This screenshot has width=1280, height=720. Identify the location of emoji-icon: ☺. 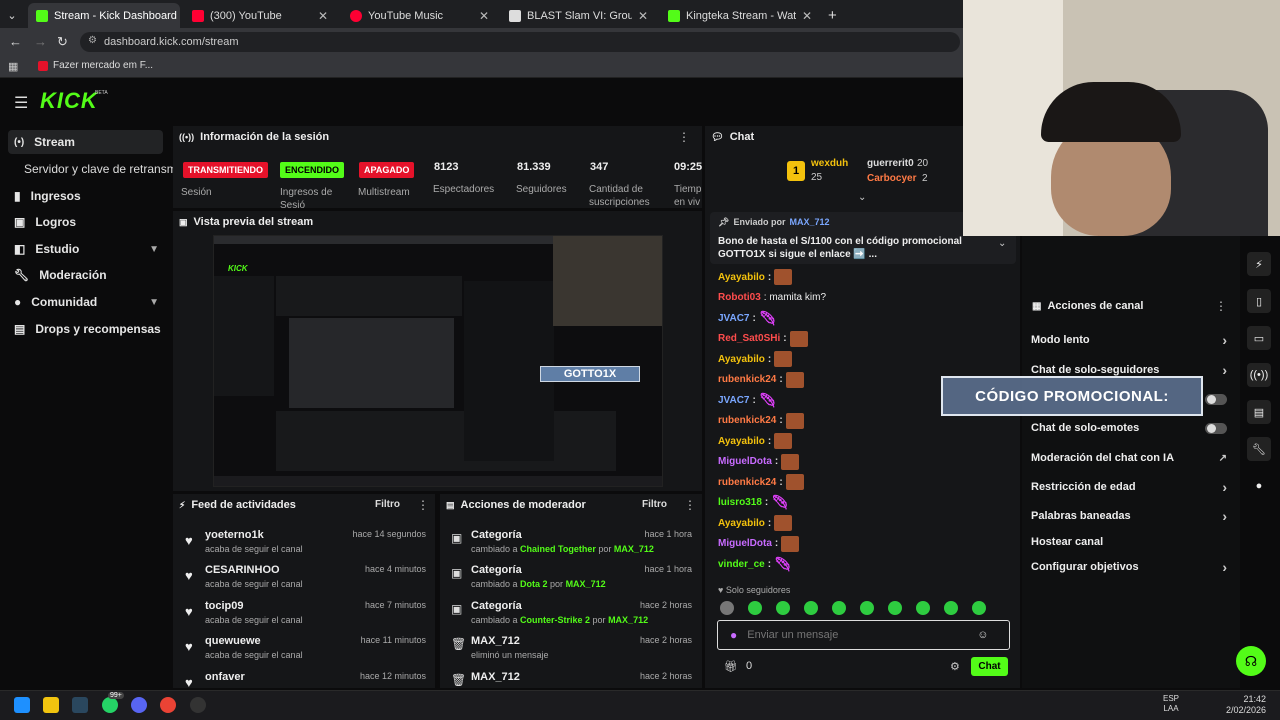
(982, 635).